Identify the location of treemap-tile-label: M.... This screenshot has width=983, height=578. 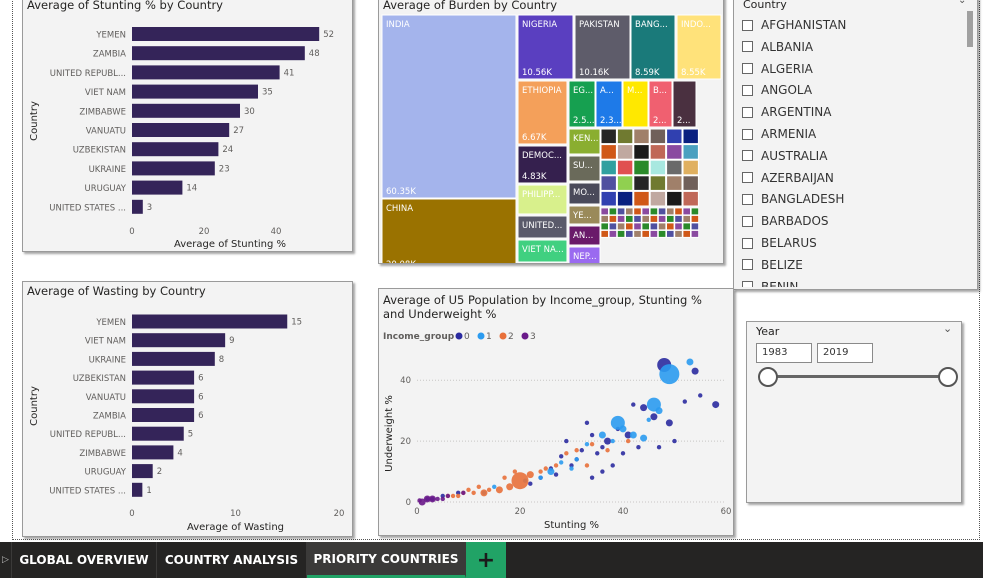
(634, 91).